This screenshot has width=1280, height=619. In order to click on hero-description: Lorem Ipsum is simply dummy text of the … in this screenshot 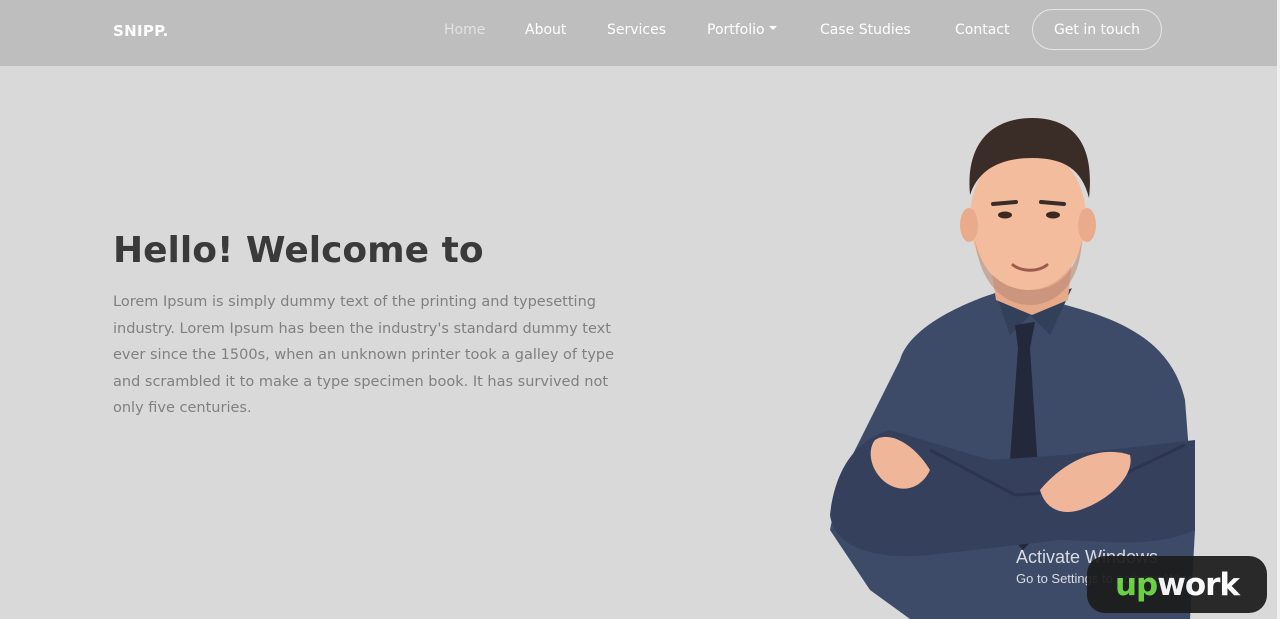, I will do `click(364, 355)`.